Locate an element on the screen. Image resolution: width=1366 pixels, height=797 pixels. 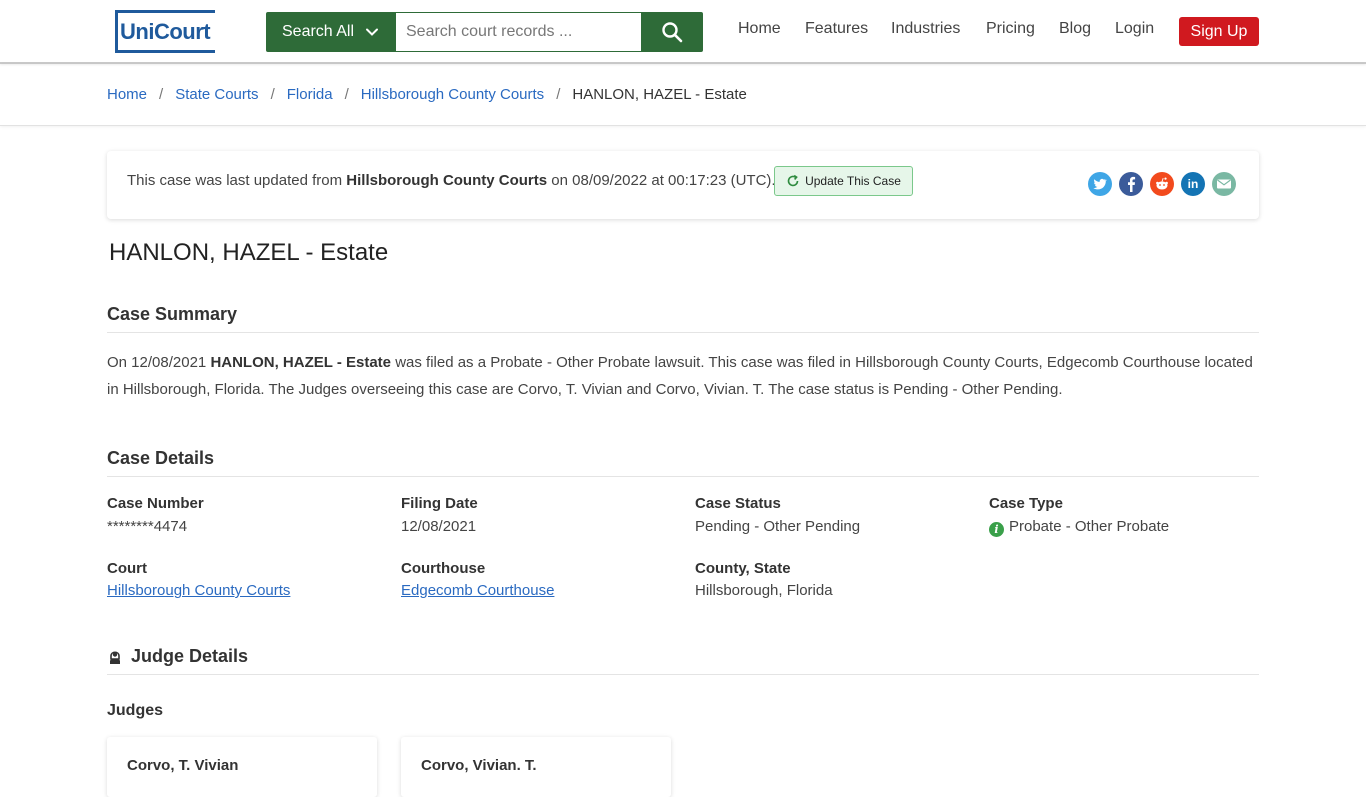
case-type-text: Probate - Other Probate is located at coordinates (1089, 526).